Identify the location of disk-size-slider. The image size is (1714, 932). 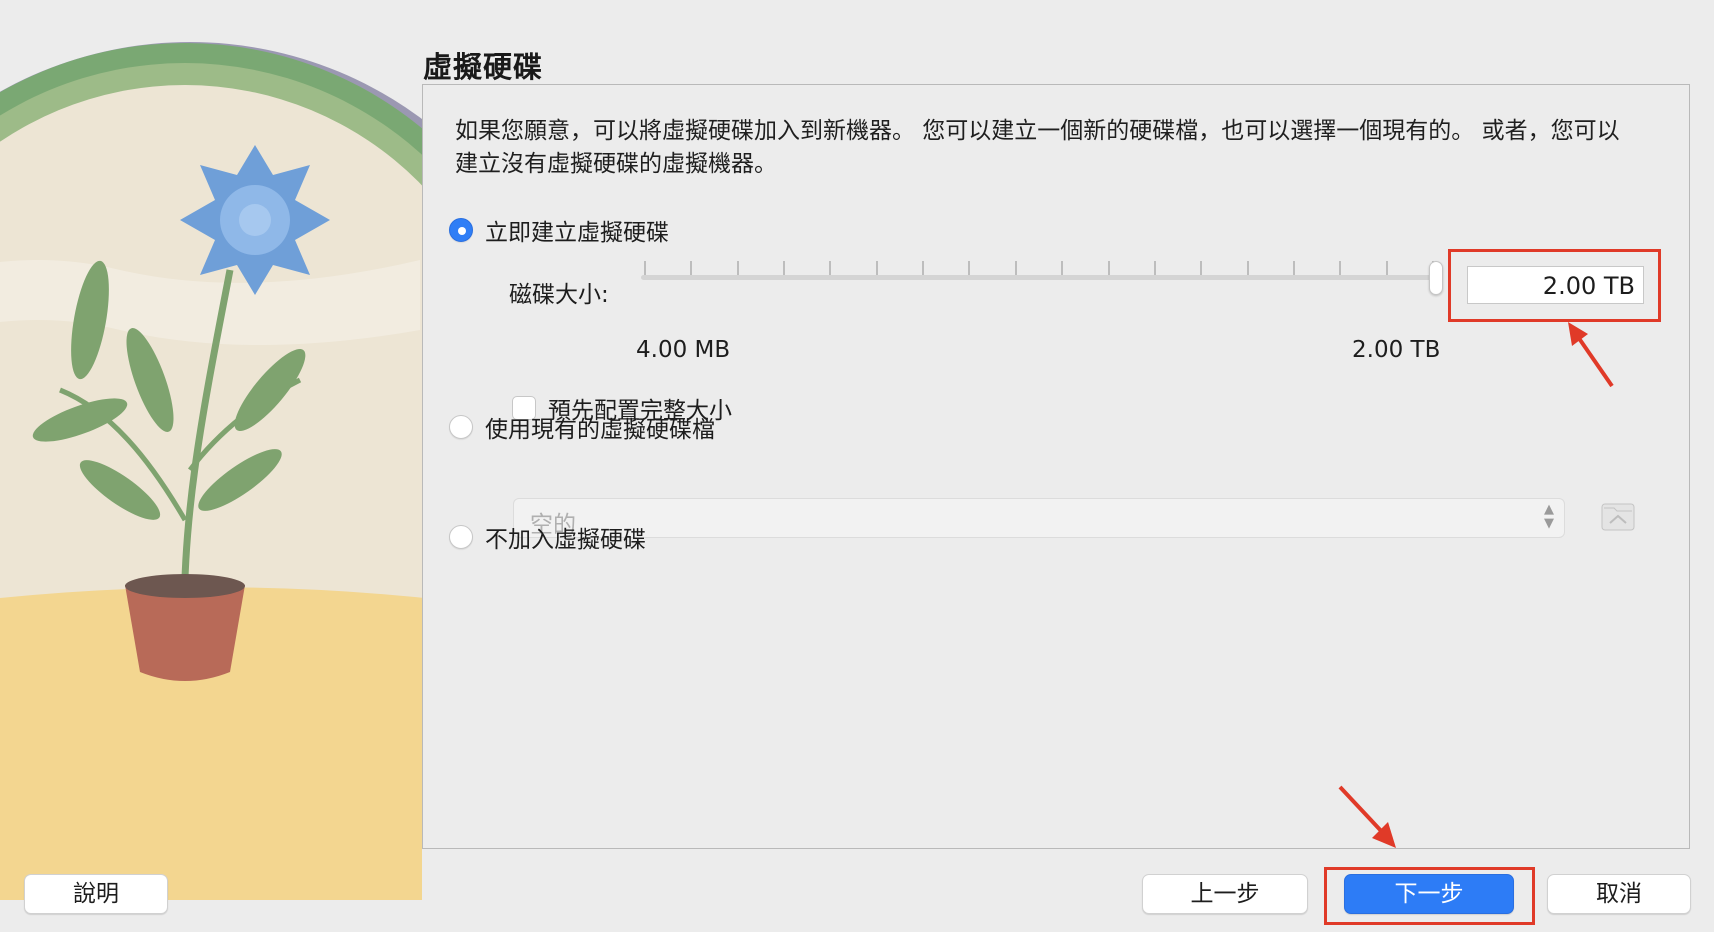
(1042, 279).